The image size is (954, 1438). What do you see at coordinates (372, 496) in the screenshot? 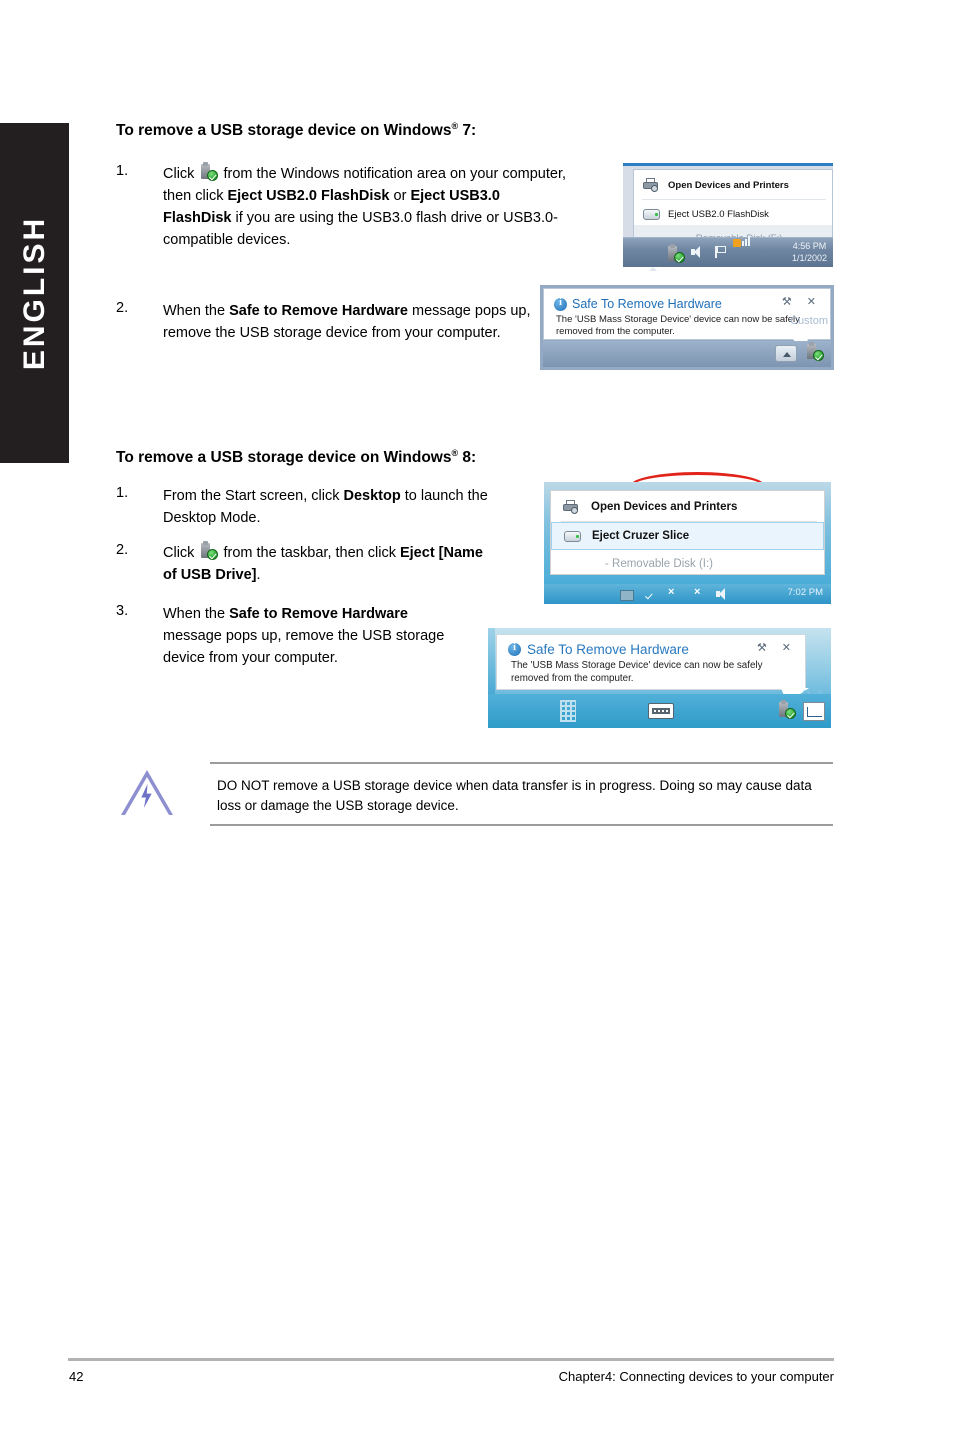
I see `step-win8-1-bold1: Desktop` at bounding box center [372, 496].